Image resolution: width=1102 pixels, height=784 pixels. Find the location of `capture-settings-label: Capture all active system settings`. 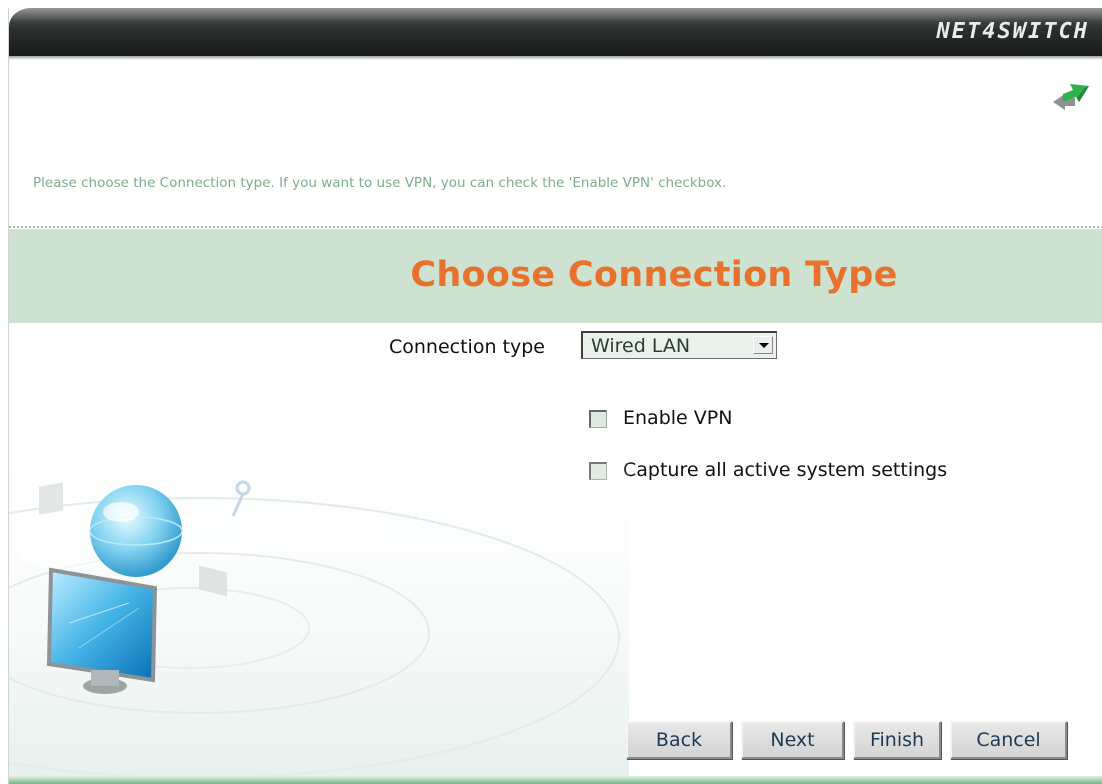

capture-settings-label: Capture all active system settings is located at coordinates (785, 470).